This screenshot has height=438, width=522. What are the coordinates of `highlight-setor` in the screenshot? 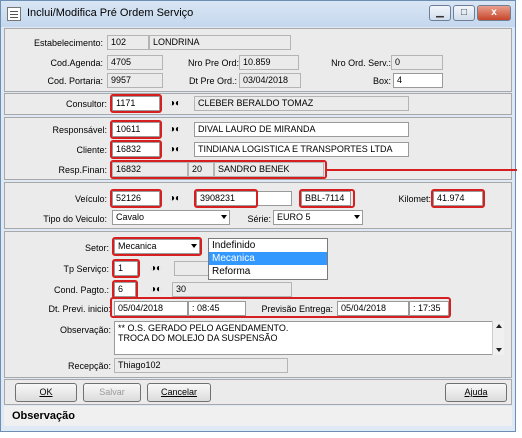 It's located at (157, 246).